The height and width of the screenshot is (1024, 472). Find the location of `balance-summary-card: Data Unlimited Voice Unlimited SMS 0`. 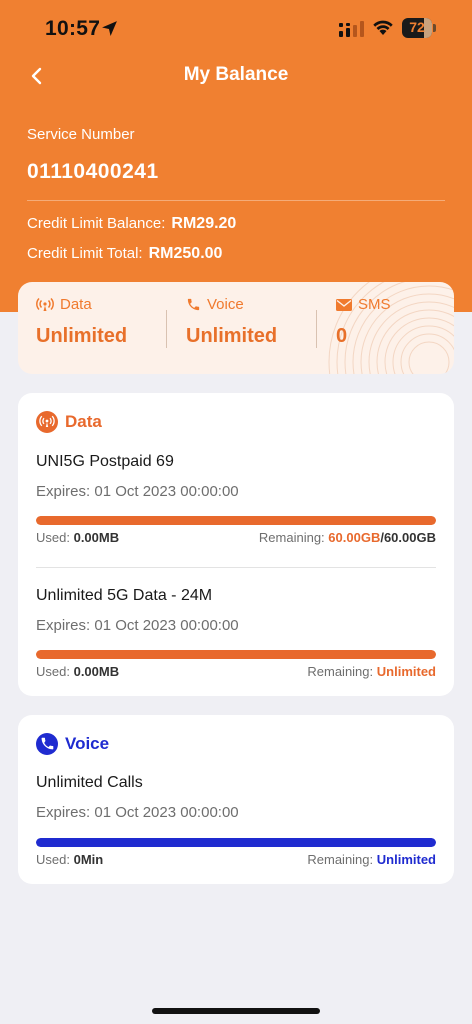

balance-summary-card: Data Unlimited Voice Unlimited SMS 0 is located at coordinates (236, 328).